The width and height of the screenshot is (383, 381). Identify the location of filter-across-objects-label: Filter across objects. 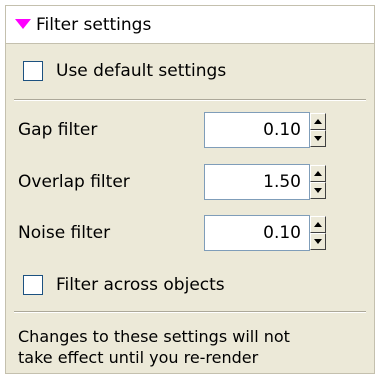
(140, 285).